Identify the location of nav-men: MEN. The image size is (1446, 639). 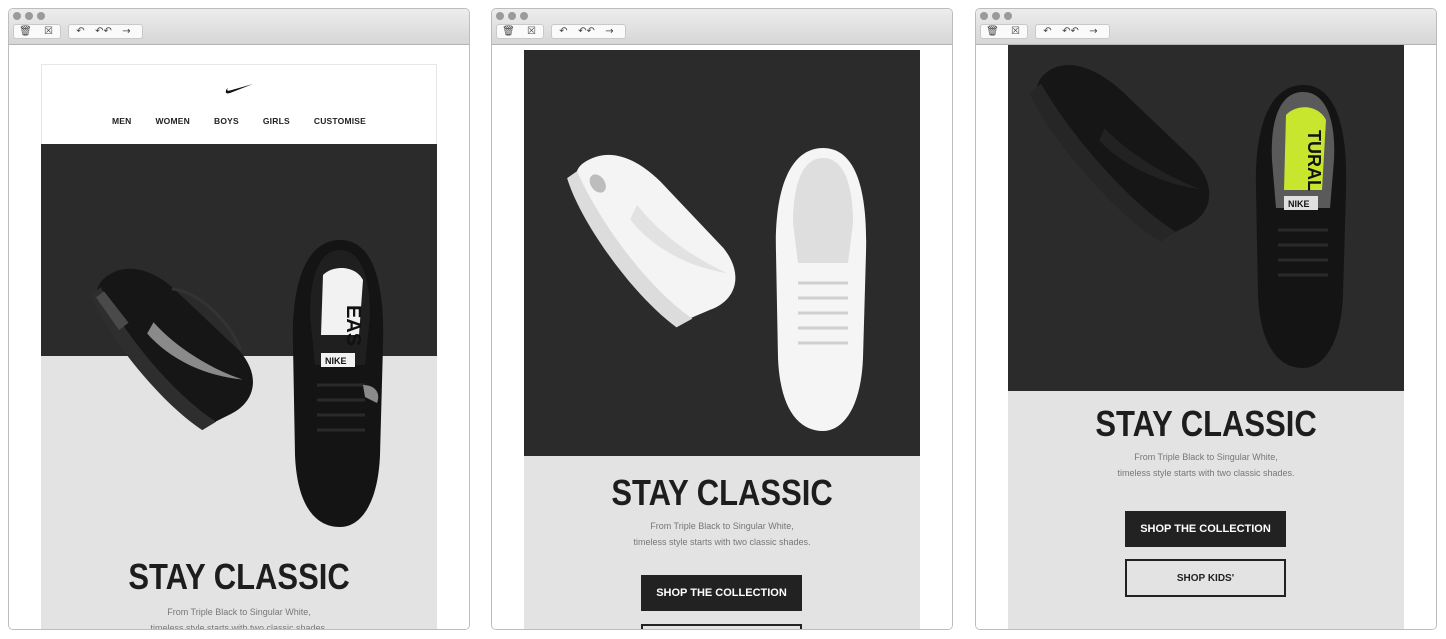
(122, 121).